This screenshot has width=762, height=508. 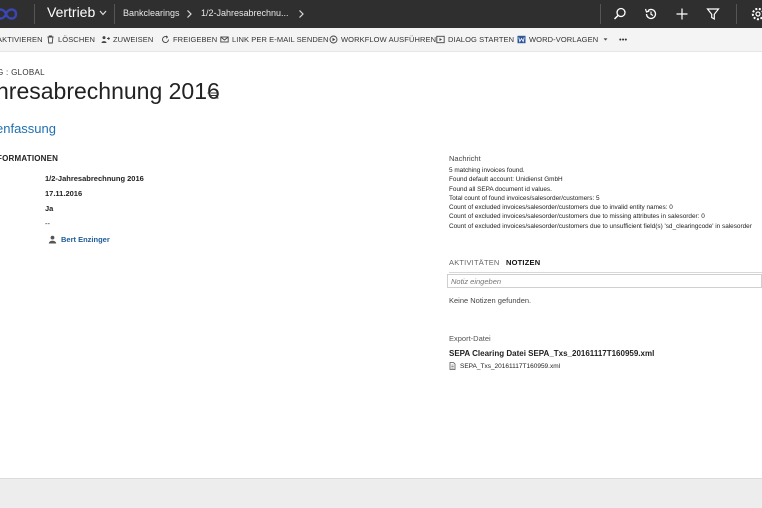 I want to click on no-notes-text: Keine Notizen gefunden., so click(x=490, y=300).